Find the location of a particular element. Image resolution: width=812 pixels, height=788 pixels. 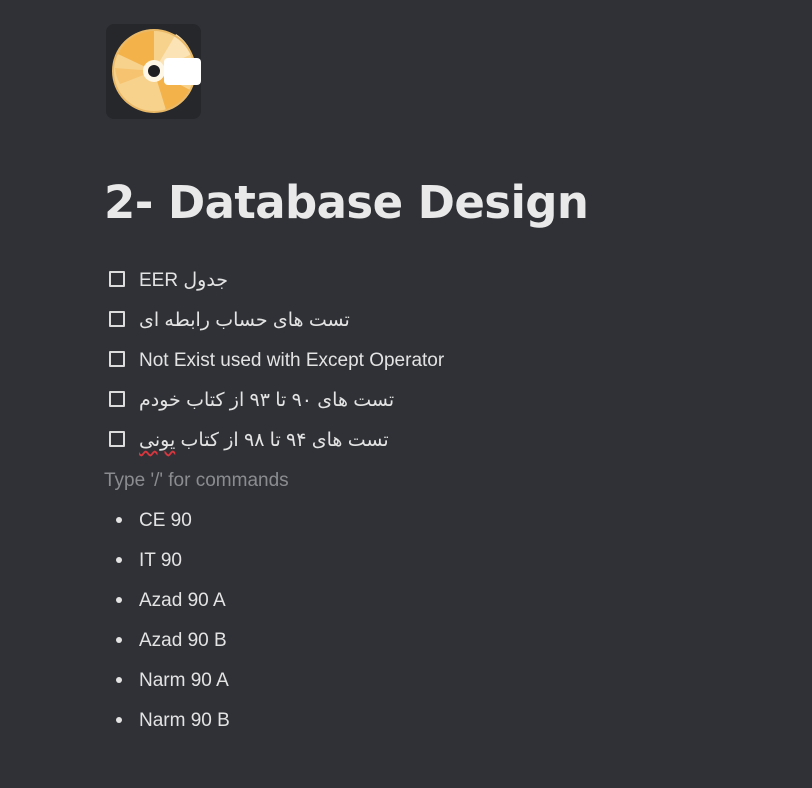

todo-label: جدول EER is located at coordinates (183, 281).